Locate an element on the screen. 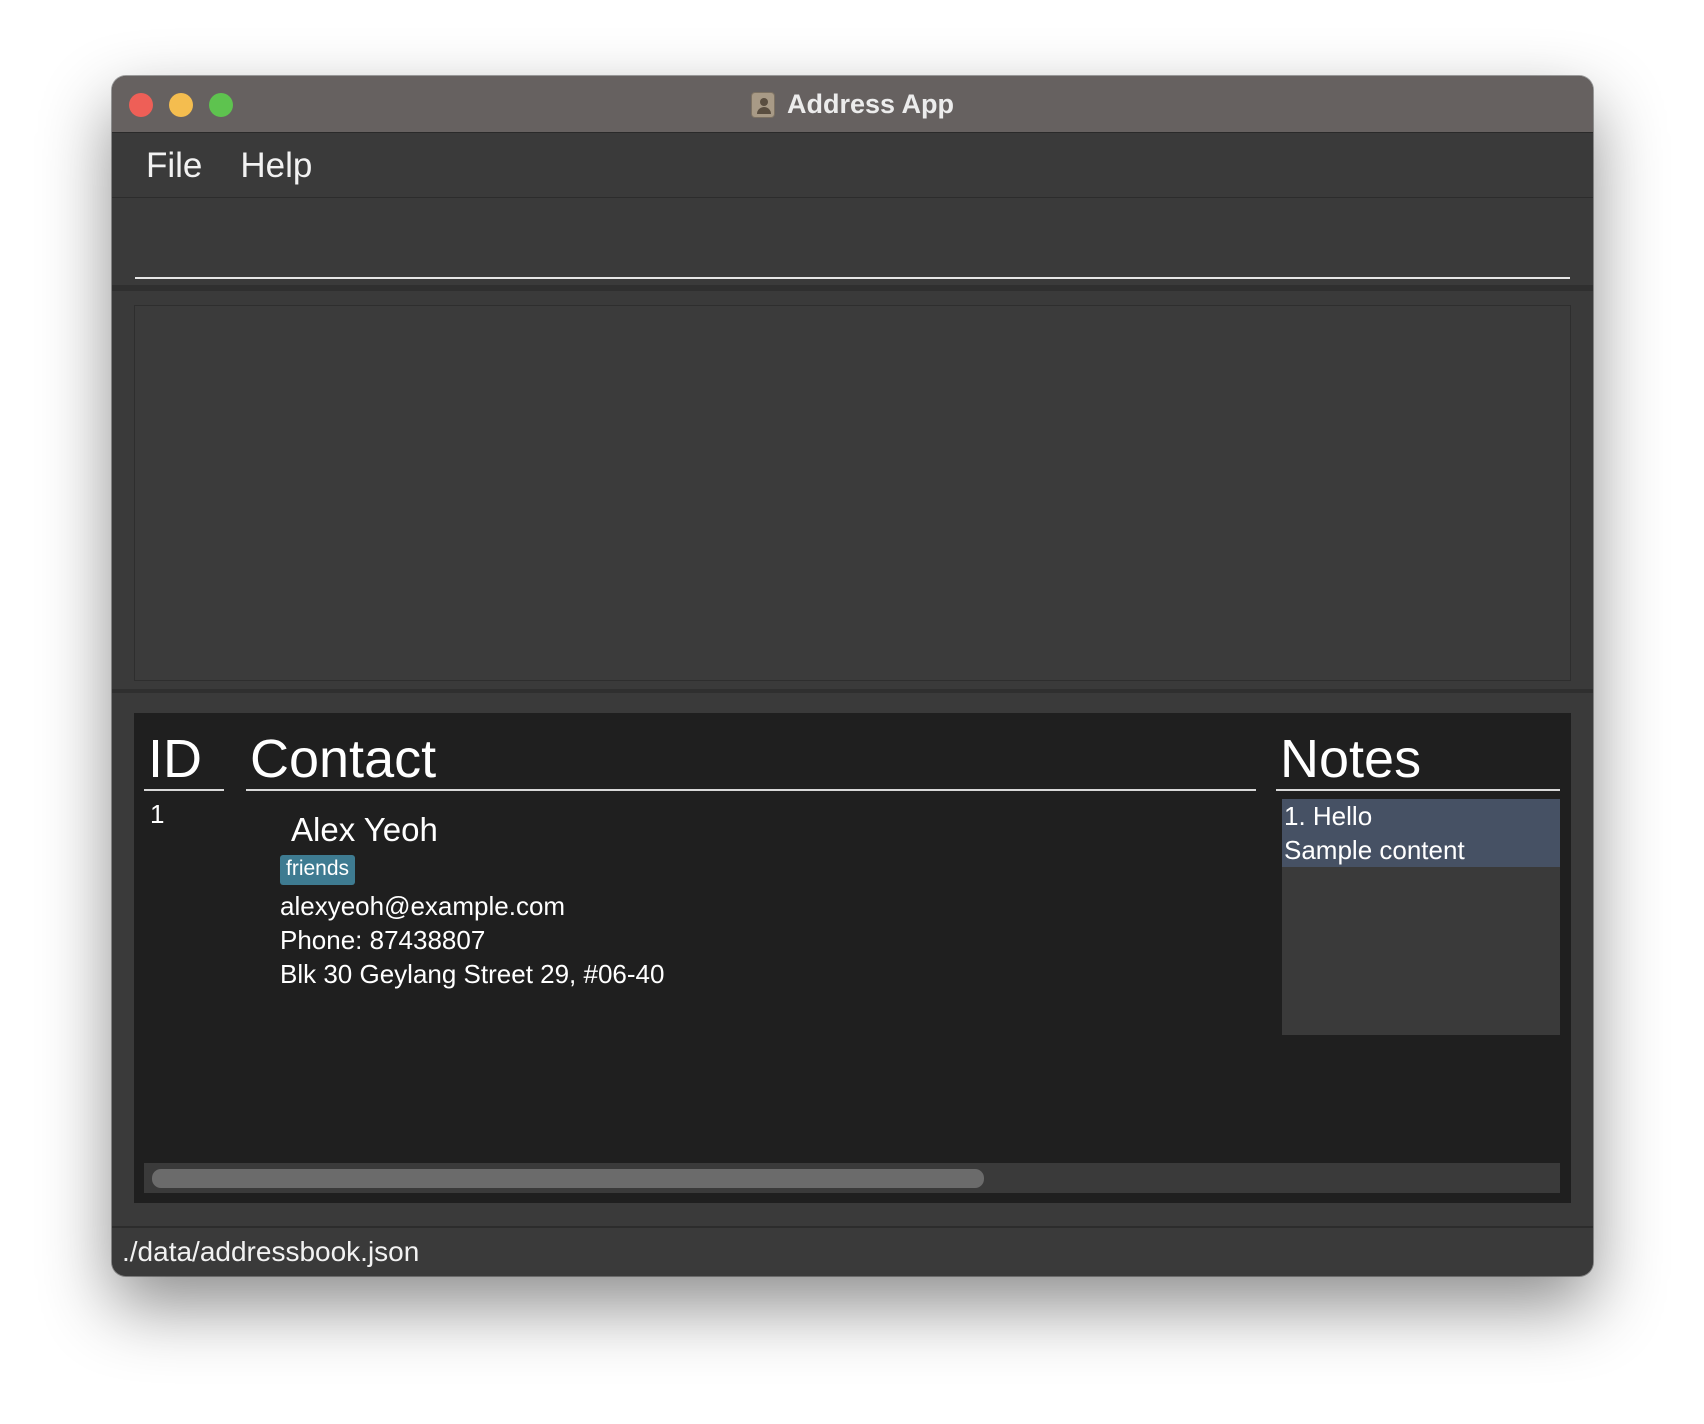 This screenshot has height=1424, width=1704. contact-email: alexyeoh@example.com is located at coordinates (423, 906).